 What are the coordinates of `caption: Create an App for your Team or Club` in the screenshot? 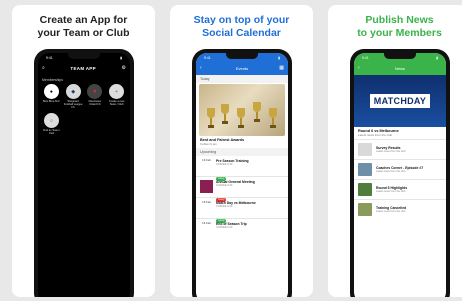 It's located at (83, 27).